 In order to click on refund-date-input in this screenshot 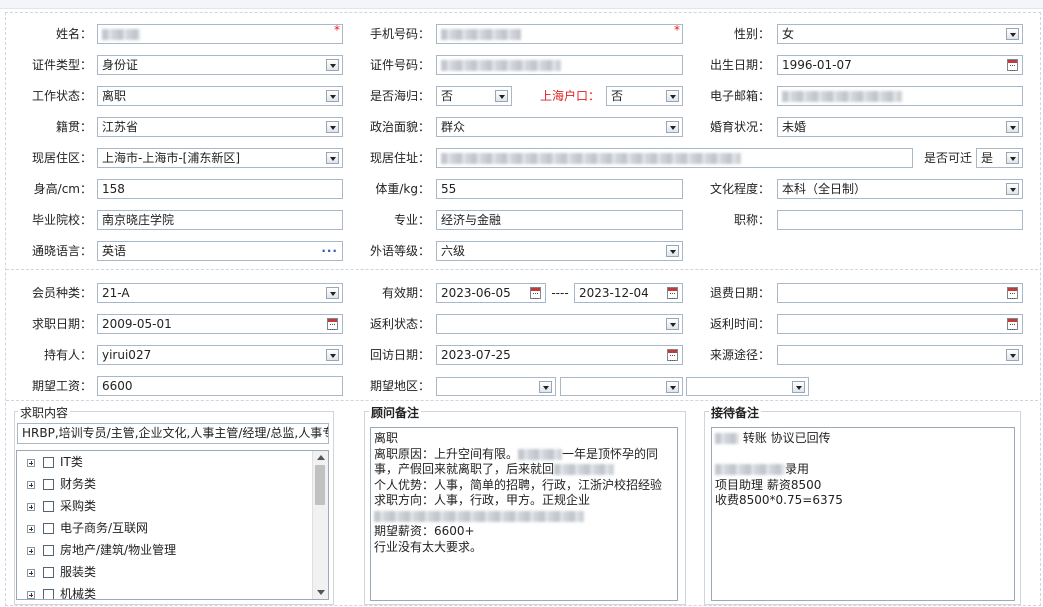, I will do `click(900, 293)`.